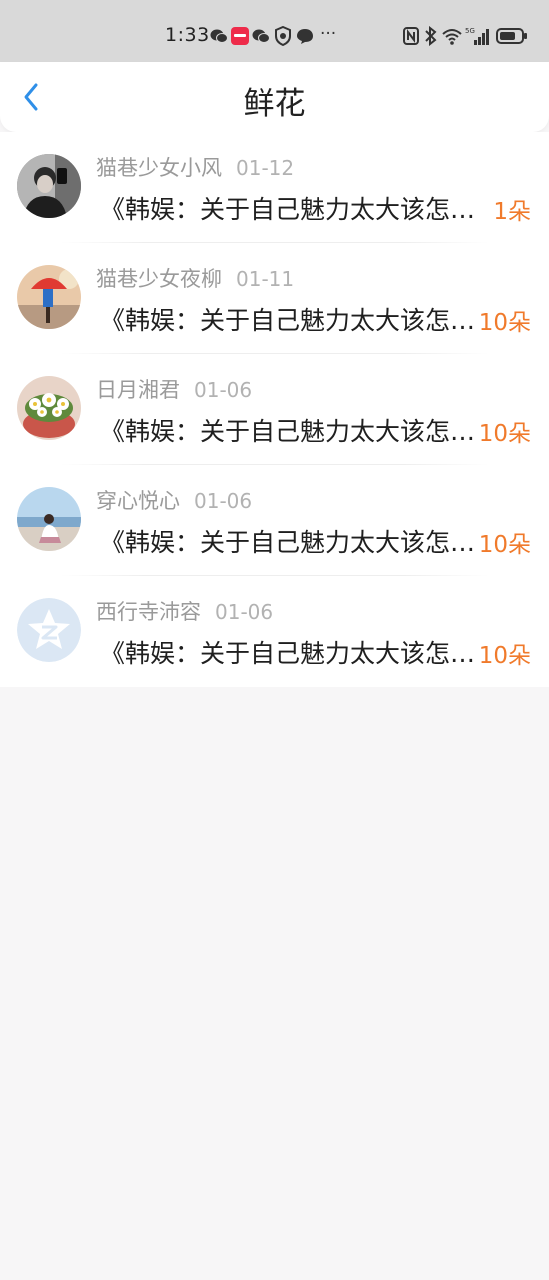 The height and width of the screenshot is (1280, 549). Describe the element at coordinates (274, 187) in the screenshot. I see `list-item: 猫巷少女小风 01-12 《韩娱：关于自己魅力太大该怎么办》 1朵` at that location.